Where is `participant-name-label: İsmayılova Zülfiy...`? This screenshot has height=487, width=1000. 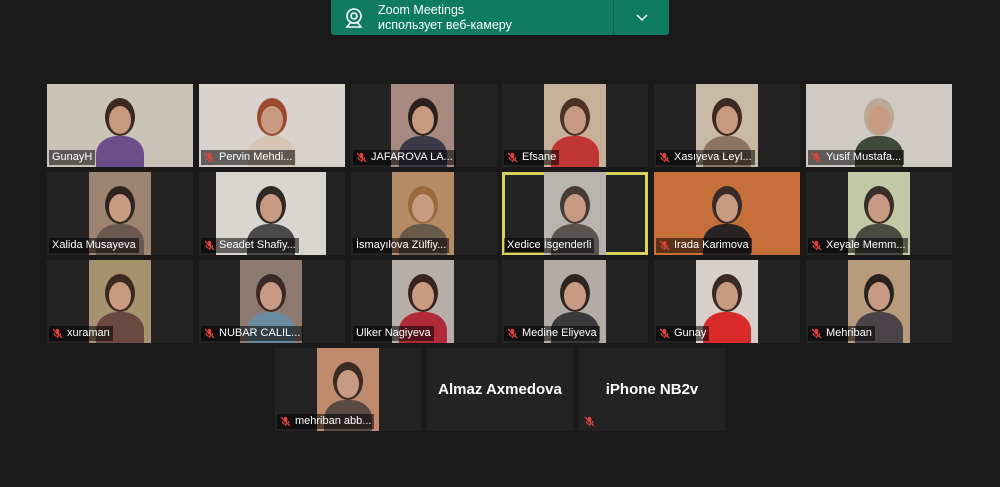 participant-name-label: İsmayılova Zülfiy... is located at coordinates (401, 245).